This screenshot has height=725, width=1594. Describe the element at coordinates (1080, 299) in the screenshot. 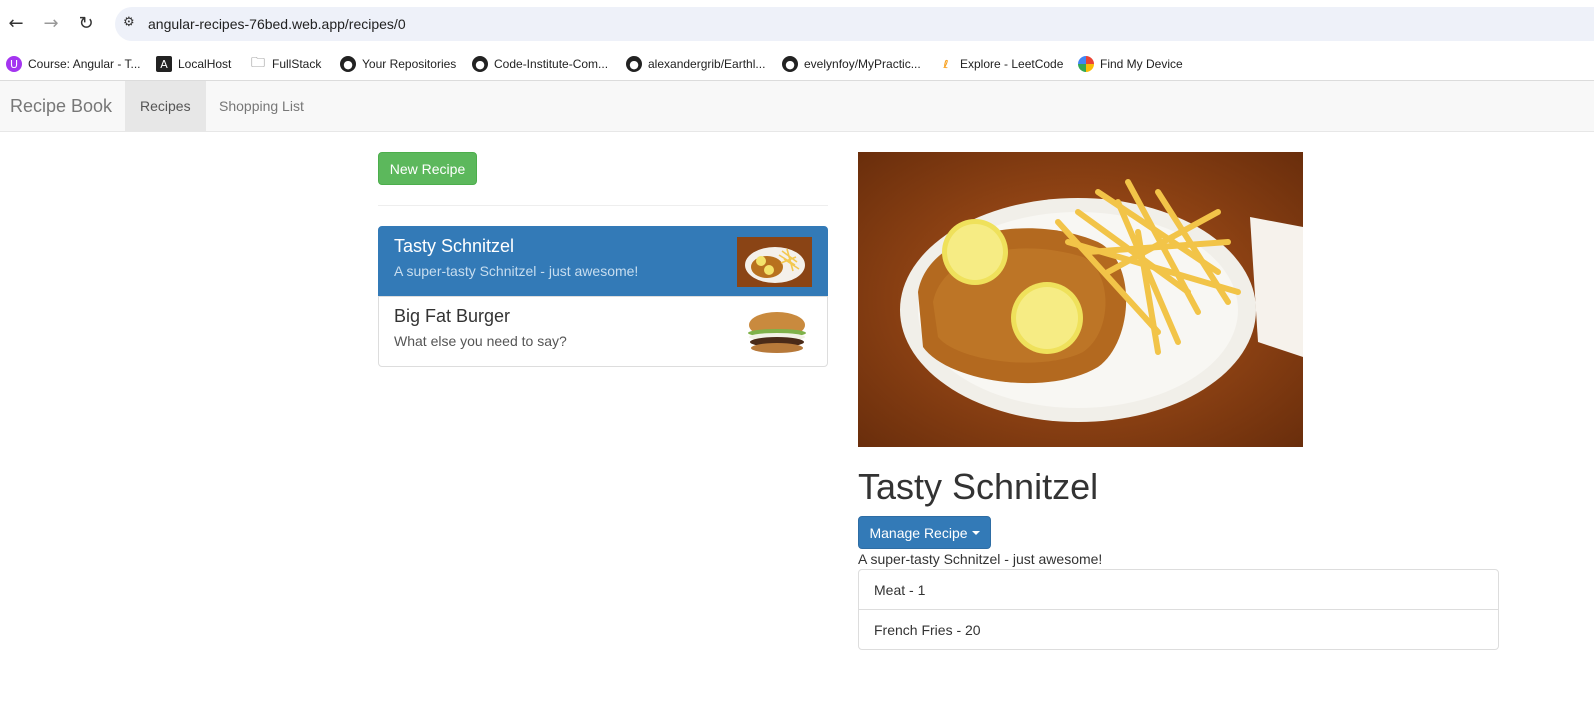

I see `recipe-image` at that location.